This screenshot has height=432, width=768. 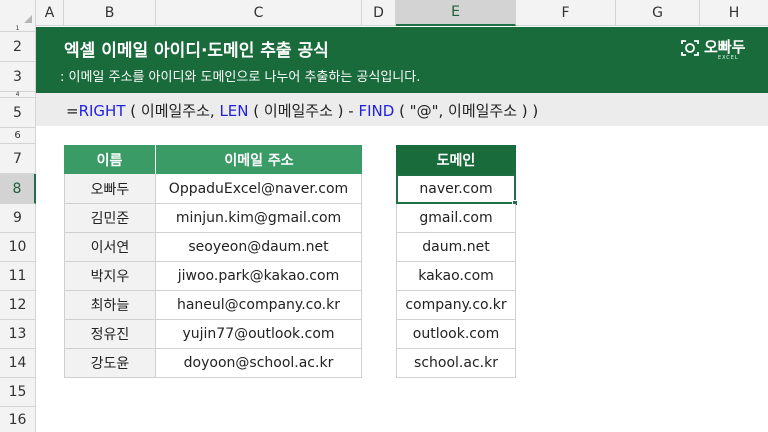 What do you see at coordinates (734, 13) in the screenshot?
I see `column-header-h: H` at bounding box center [734, 13].